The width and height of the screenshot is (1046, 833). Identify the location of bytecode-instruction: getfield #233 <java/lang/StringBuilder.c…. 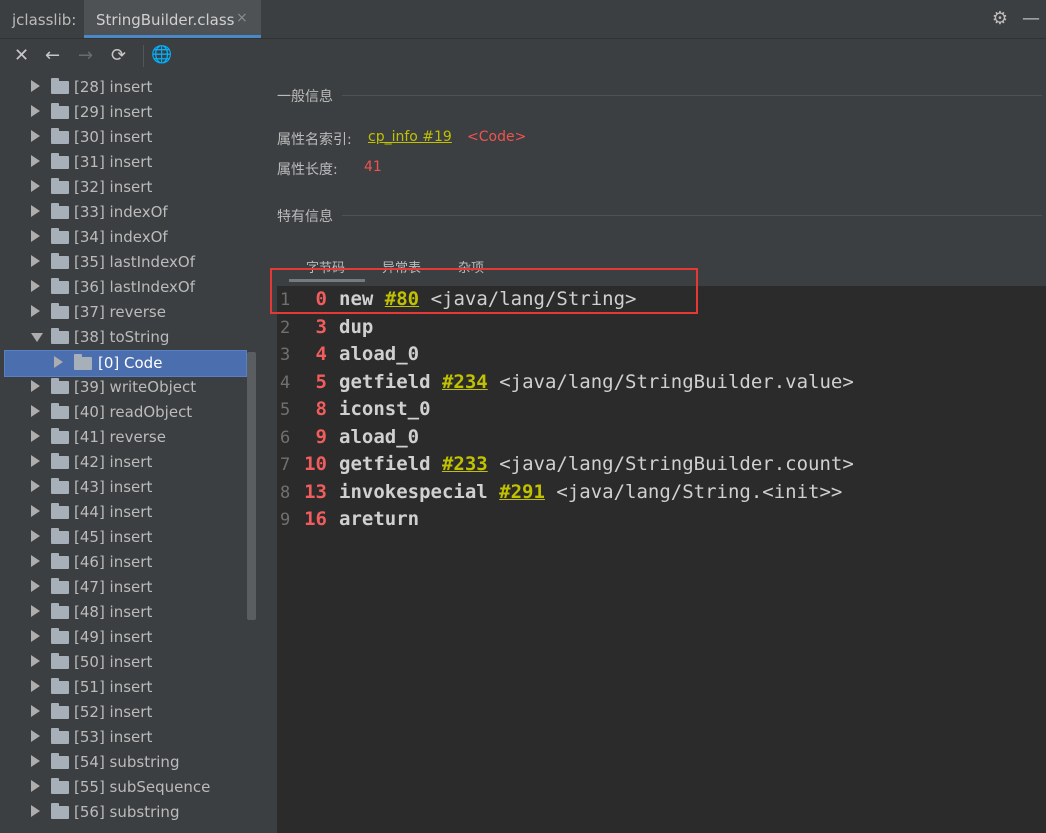
(596, 464).